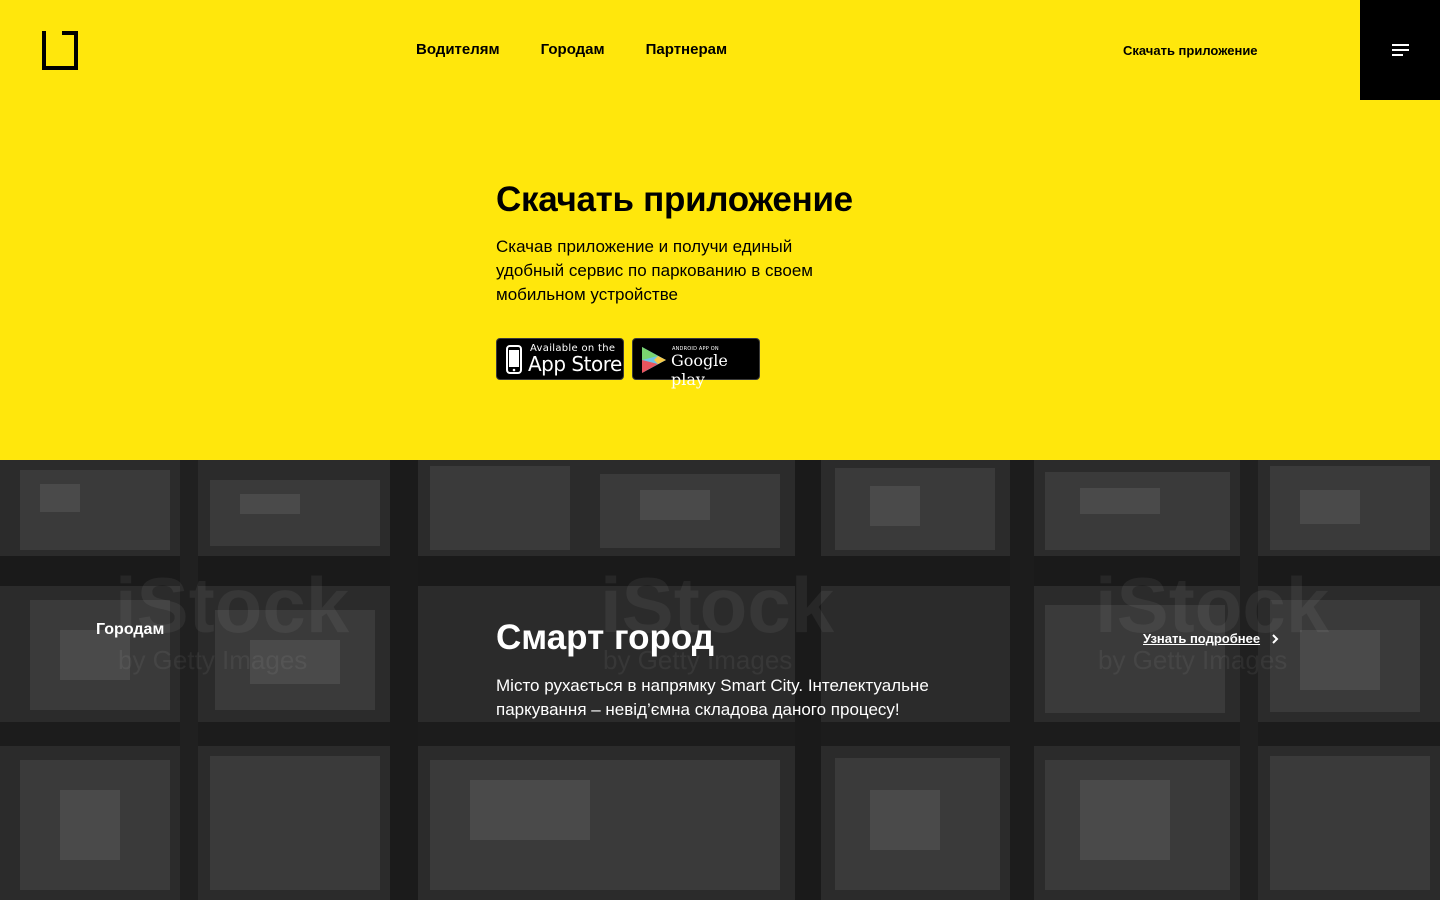 The image size is (1440, 900). Describe the element at coordinates (686, 50) in the screenshot. I see `nav-item-partners: Партнерам` at that location.